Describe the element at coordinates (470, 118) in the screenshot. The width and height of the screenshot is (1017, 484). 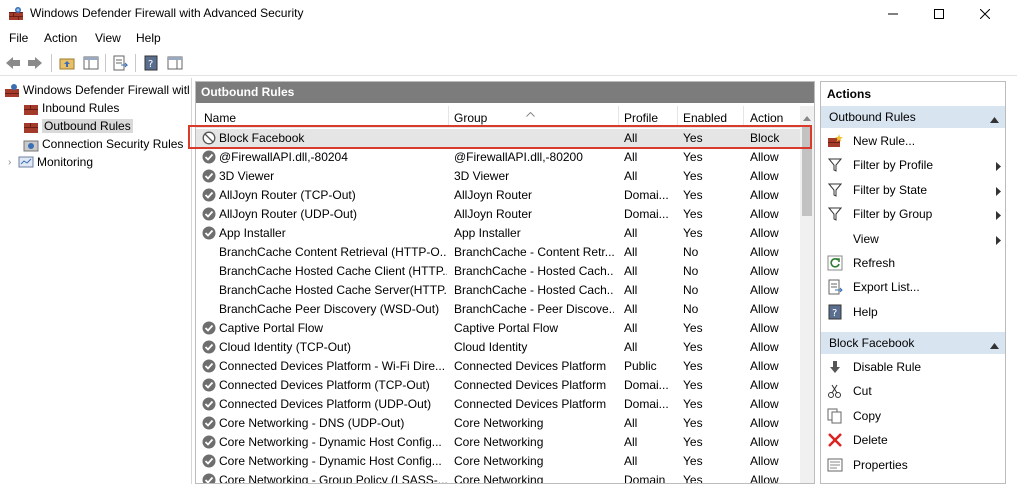
I see `column-group: Group` at that location.